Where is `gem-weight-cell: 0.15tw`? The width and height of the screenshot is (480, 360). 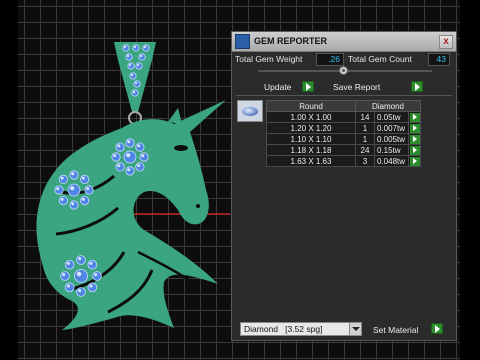
gem-weight-cell: 0.15tw is located at coordinates (391, 150).